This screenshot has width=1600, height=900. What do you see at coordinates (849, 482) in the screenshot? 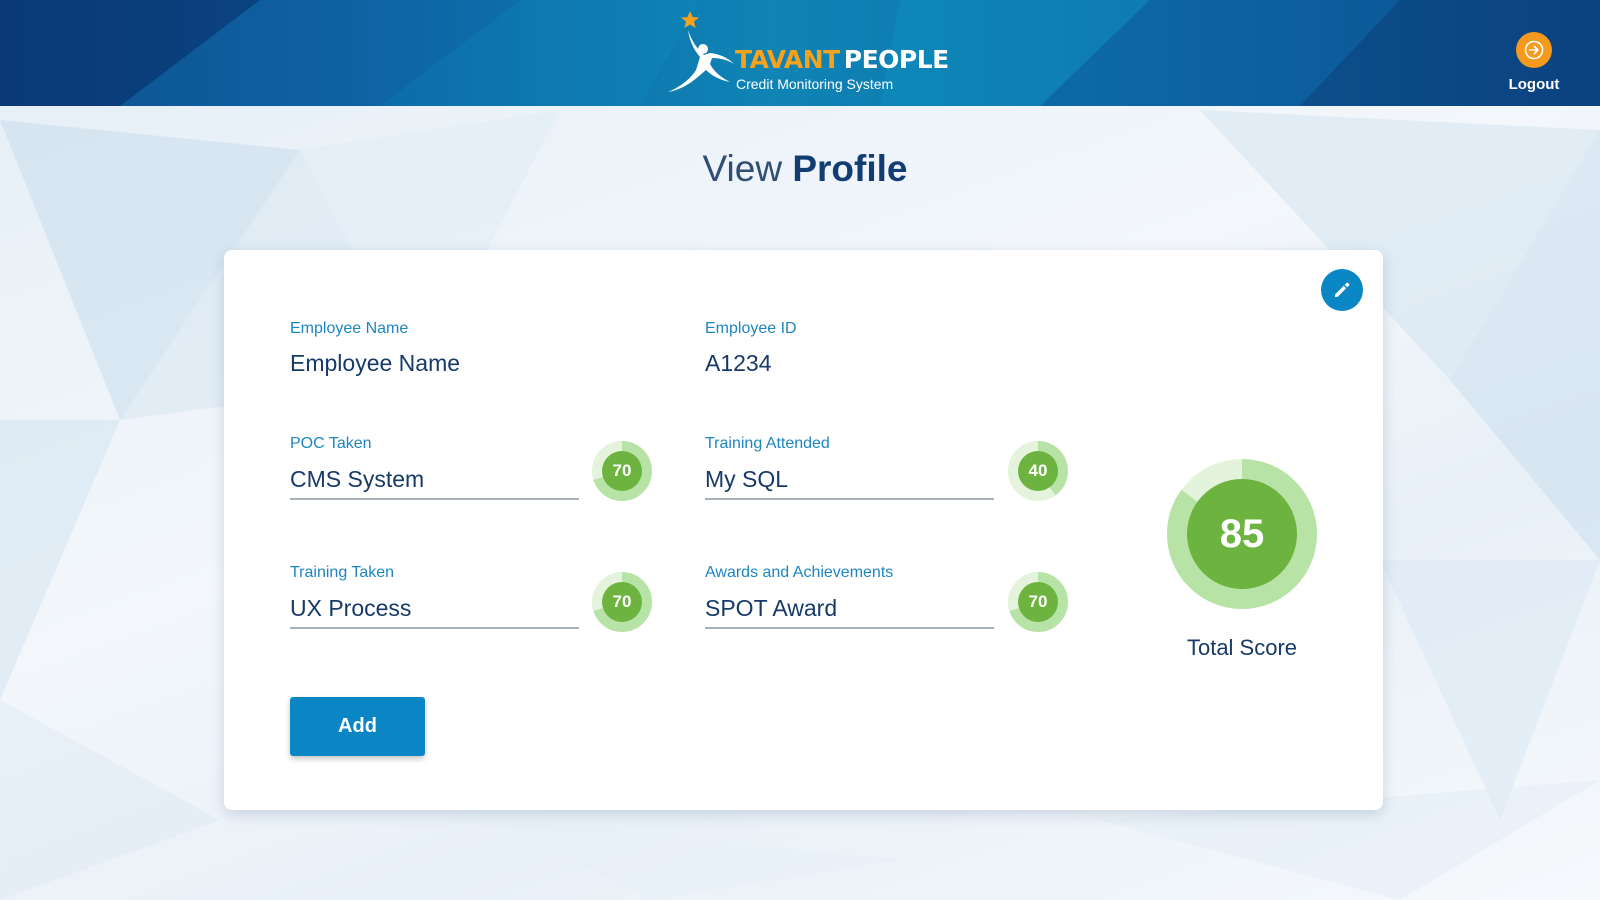
I see `training-attended-input: My SQL` at bounding box center [849, 482].